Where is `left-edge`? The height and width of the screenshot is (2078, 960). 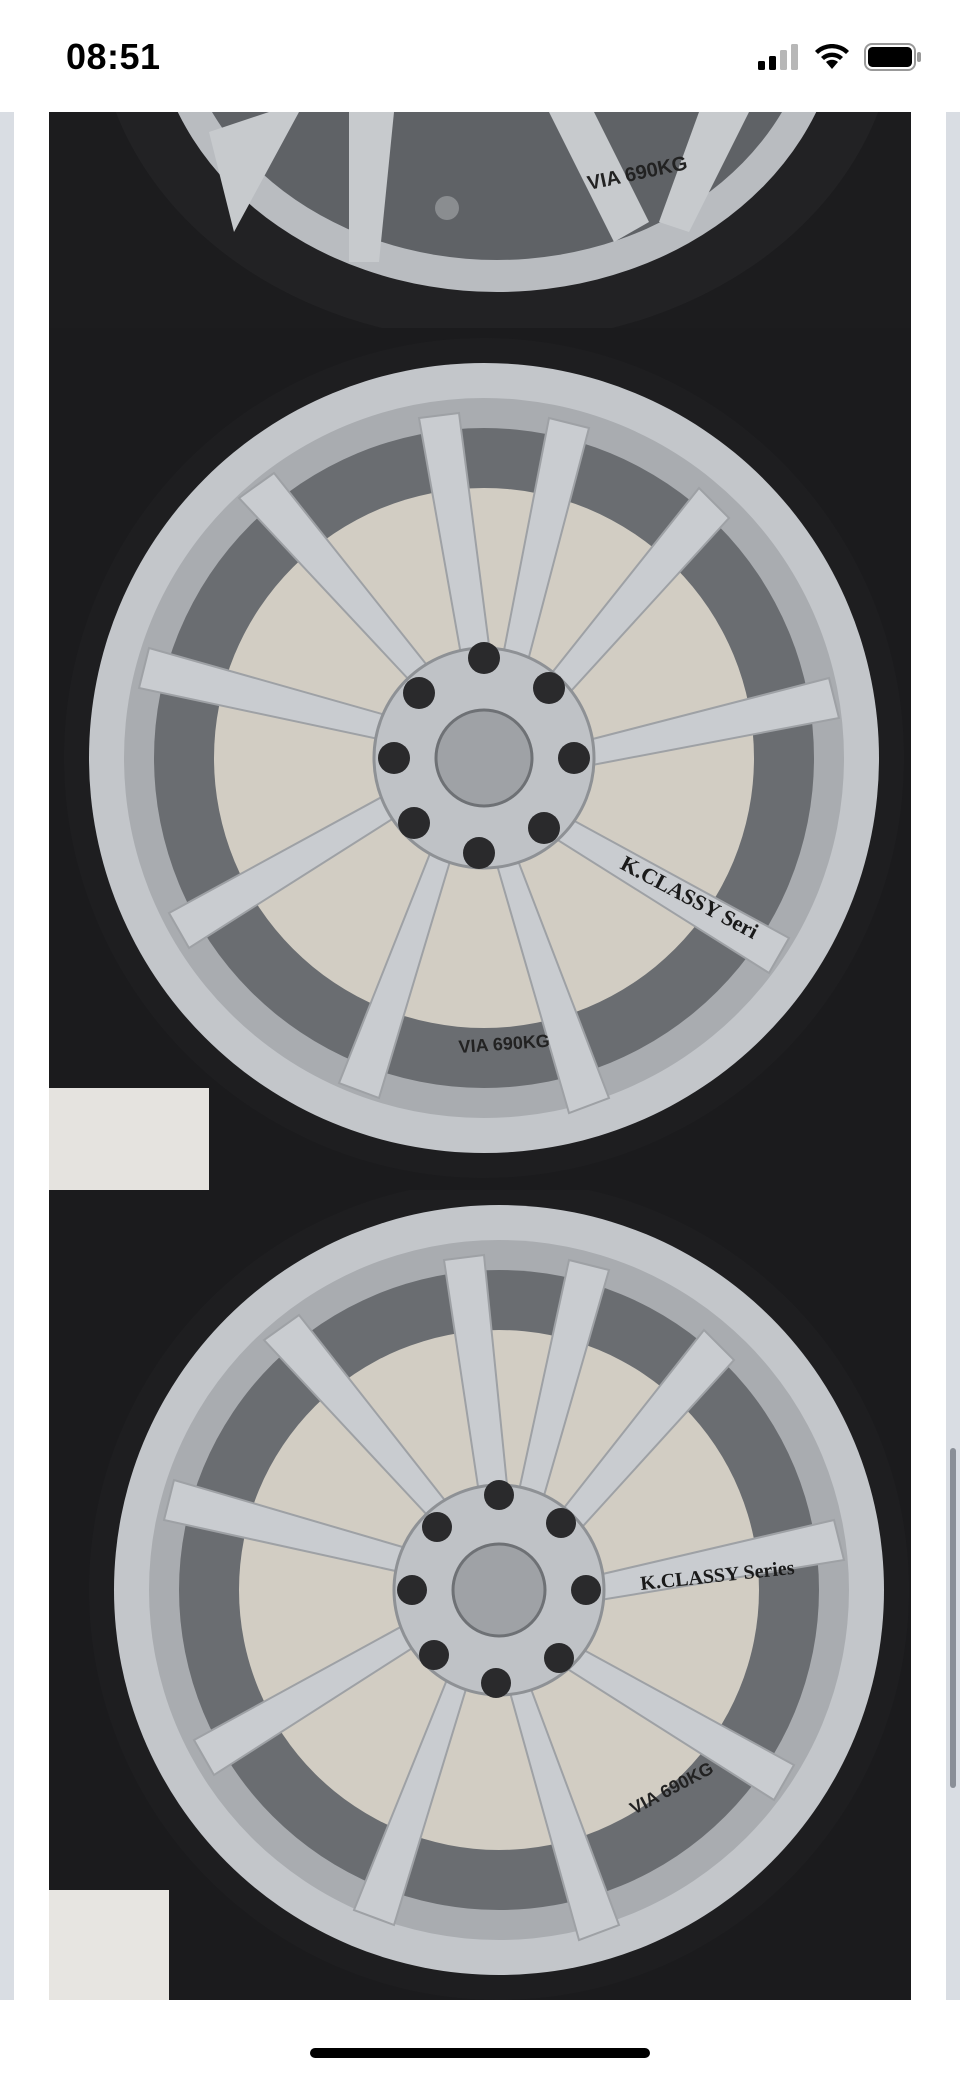
left-edge is located at coordinates (7, 1056).